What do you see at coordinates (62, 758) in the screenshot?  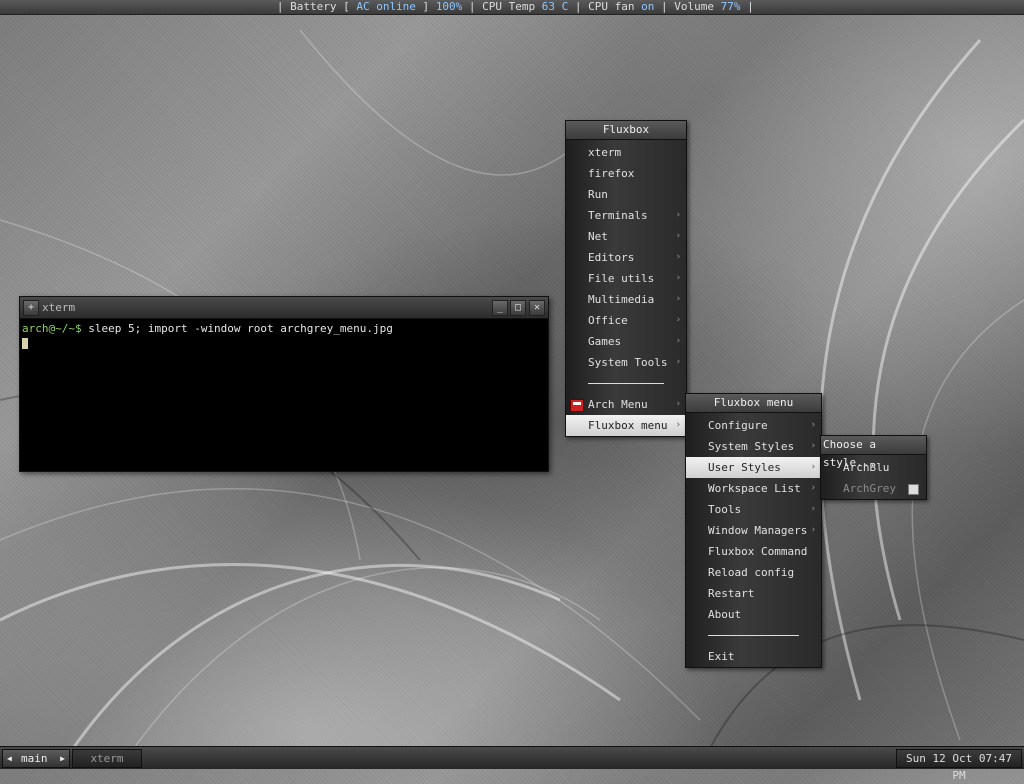 I see `next-workspace-icon: ▶` at bounding box center [62, 758].